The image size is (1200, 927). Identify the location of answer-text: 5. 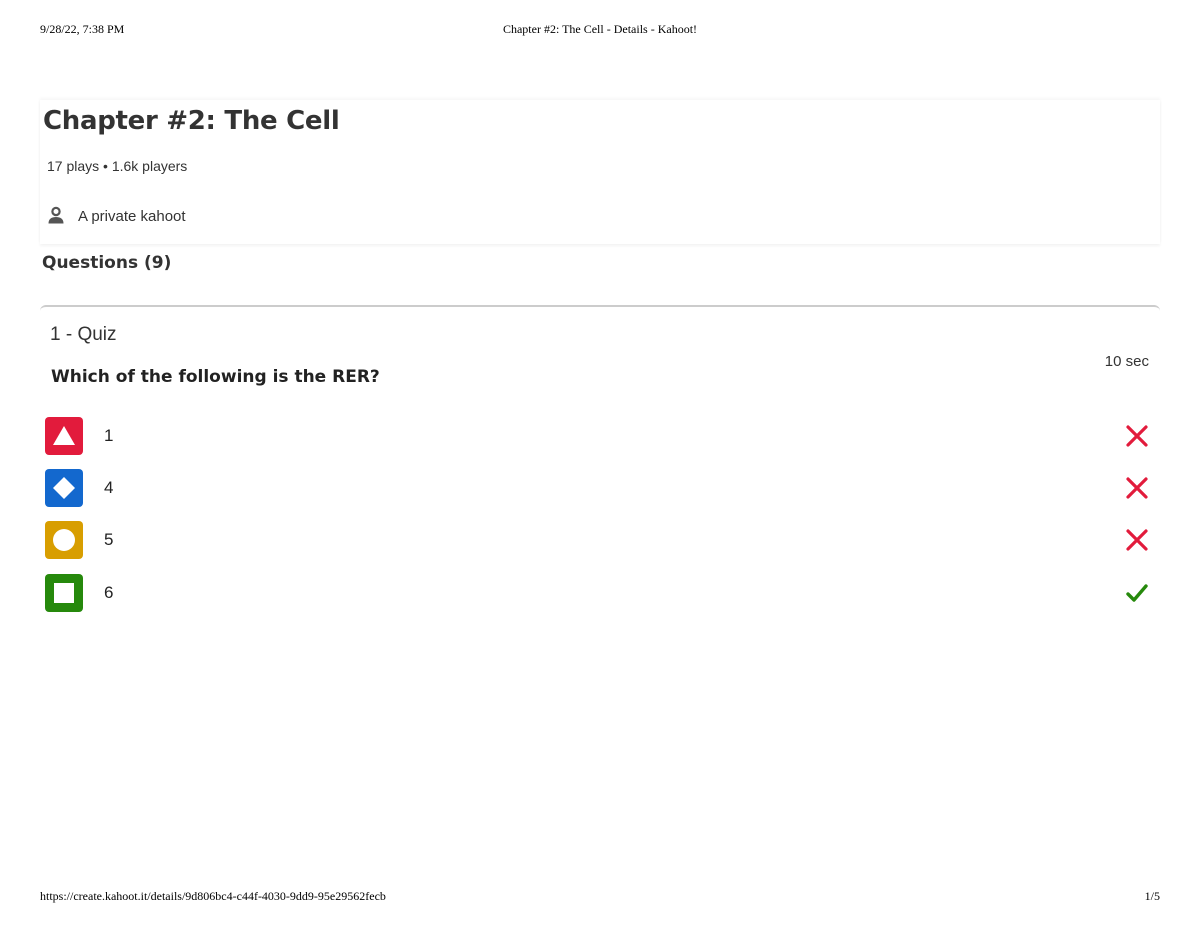
(109, 539).